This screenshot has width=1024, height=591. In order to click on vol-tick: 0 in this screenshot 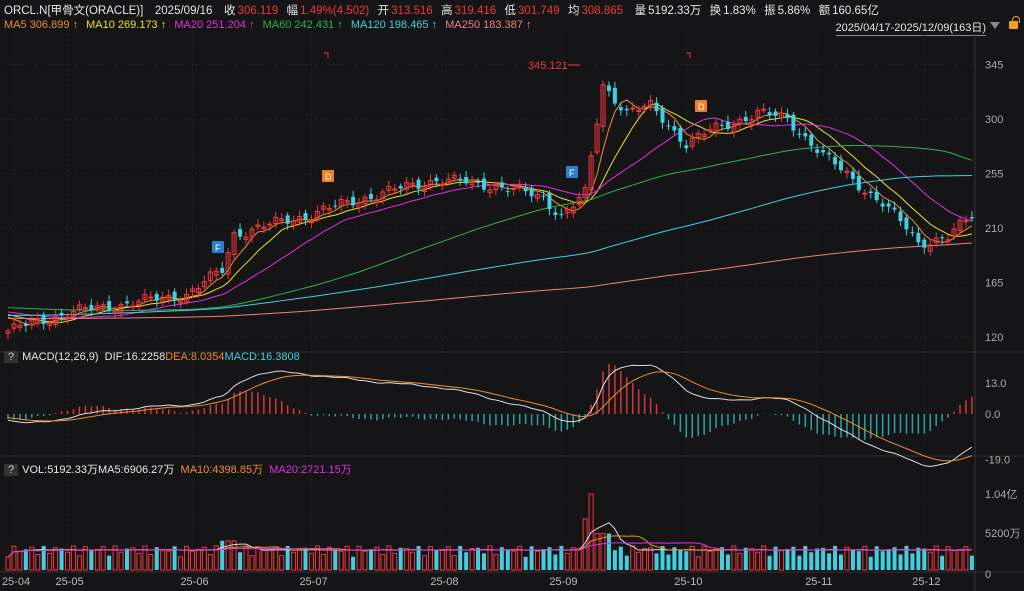, I will do `click(988, 575)`.